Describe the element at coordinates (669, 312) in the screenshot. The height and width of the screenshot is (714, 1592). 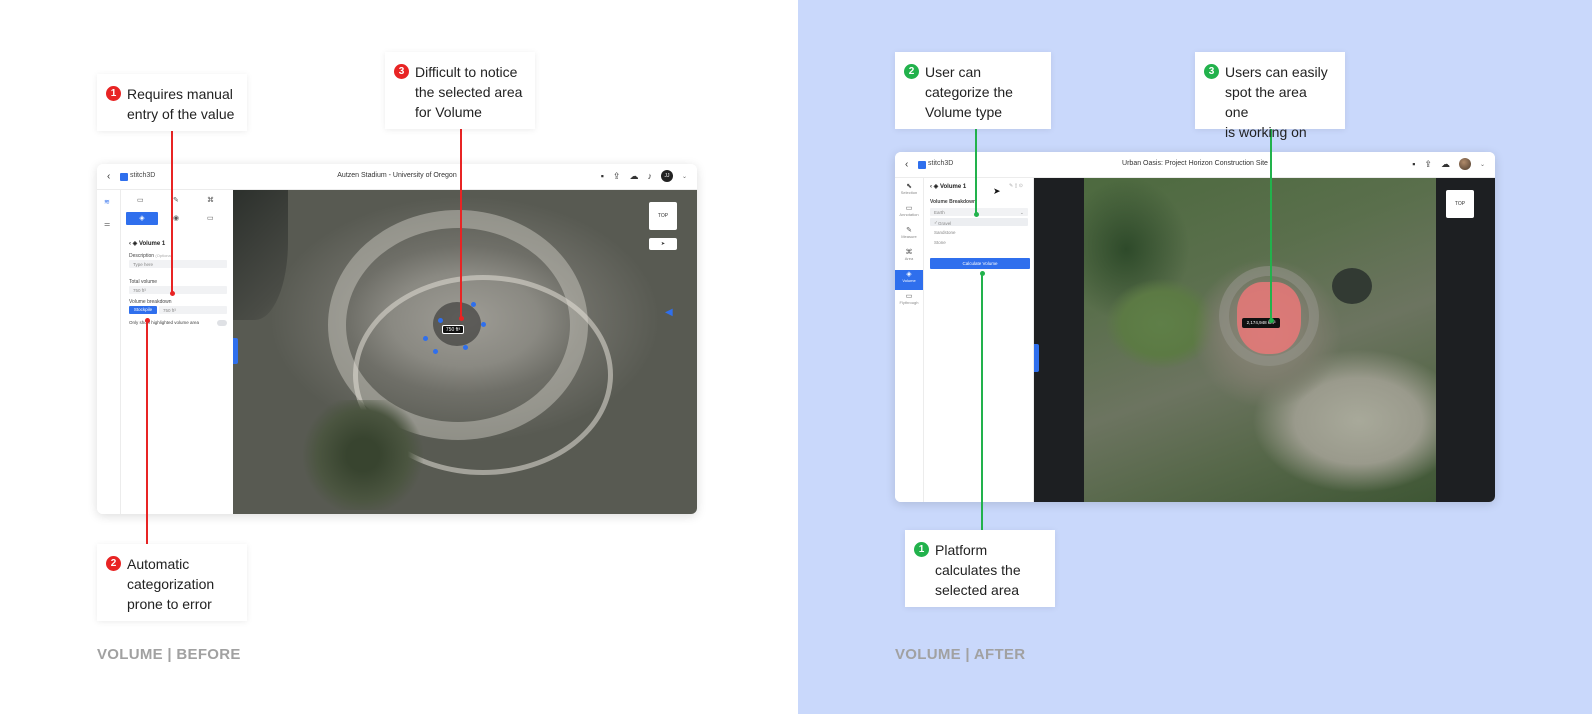
I see `compass-arrow-icon: ◀` at that location.